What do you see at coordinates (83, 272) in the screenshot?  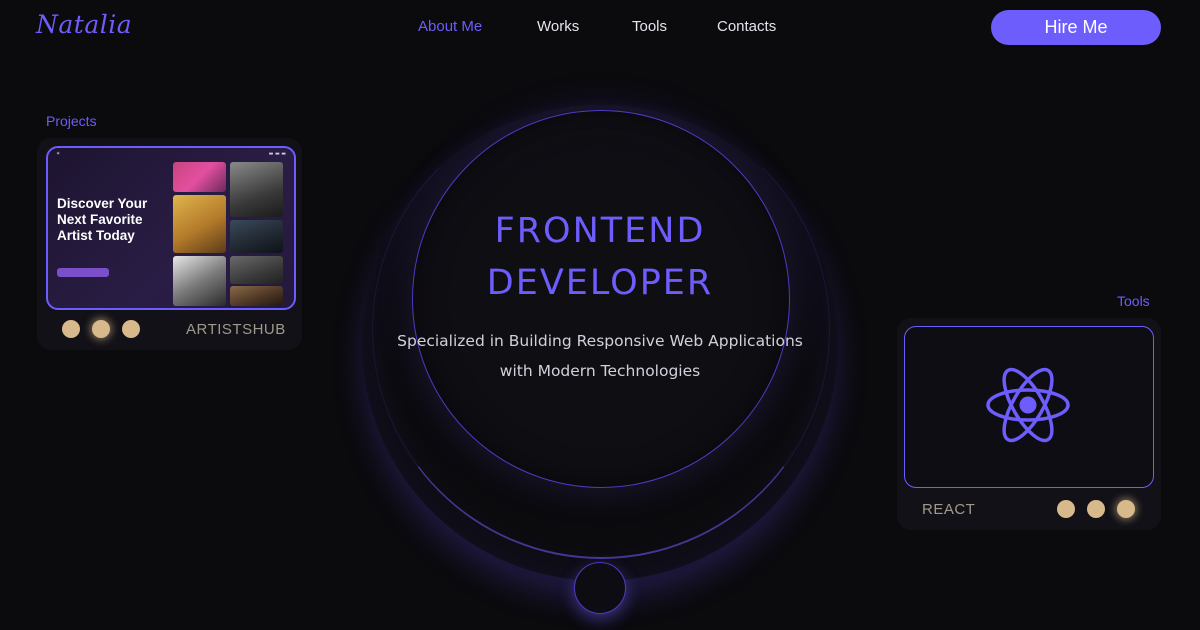 I see `preview-cta` at bounding box center [83, 272].